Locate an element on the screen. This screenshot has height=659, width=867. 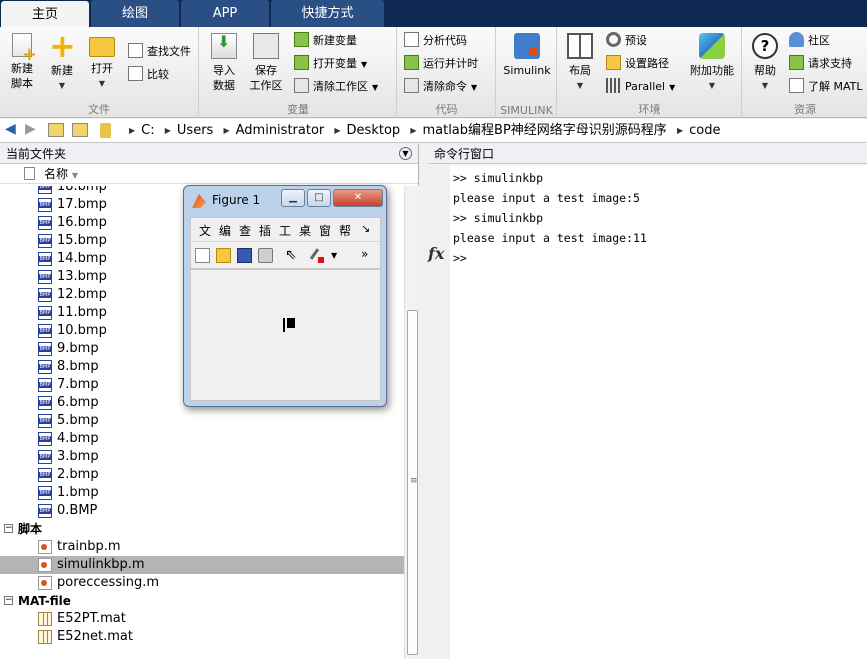
list-item: poreccessing.m is located at coordinates (202, 583).